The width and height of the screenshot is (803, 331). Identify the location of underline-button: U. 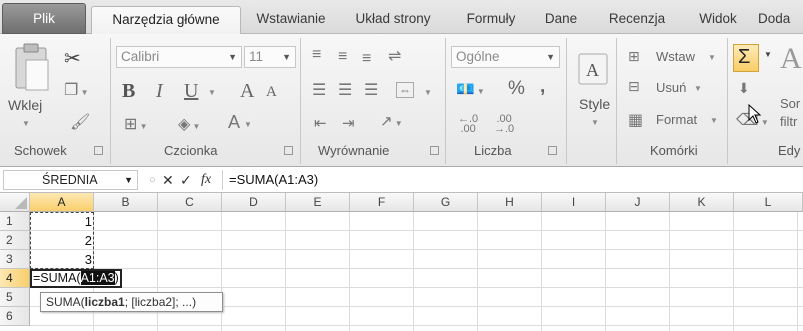
(191, 91).